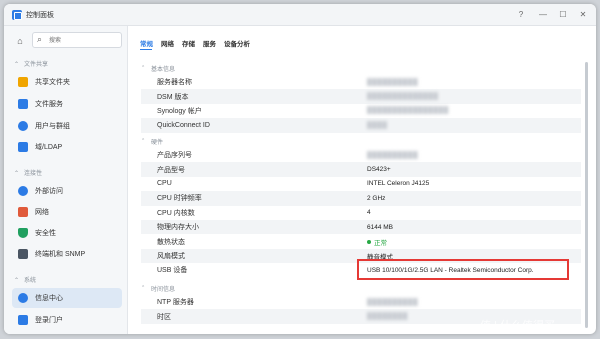 This screenshot has width=600, height=339. What do you see at coordinates (152, 141) in the screenshot?
I see `group-hardware: ⌃ 硬件` at bounding box center [152, 141].